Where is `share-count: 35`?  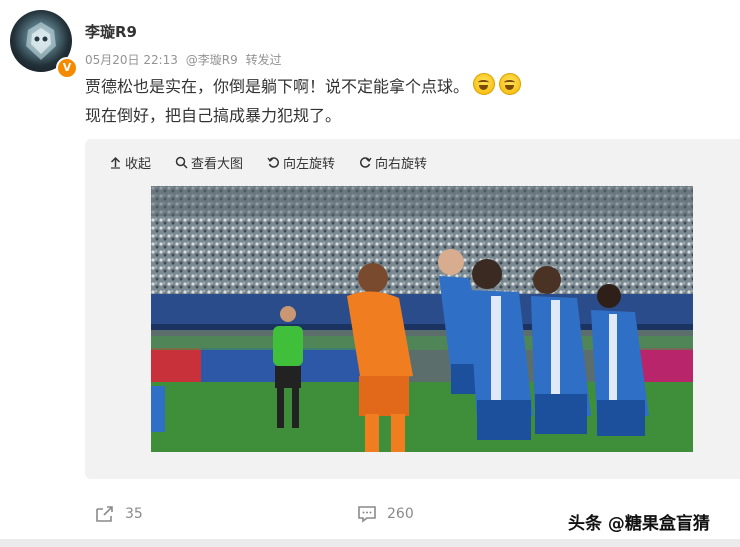 share-count: 35 is located at coordinates (134, 514).